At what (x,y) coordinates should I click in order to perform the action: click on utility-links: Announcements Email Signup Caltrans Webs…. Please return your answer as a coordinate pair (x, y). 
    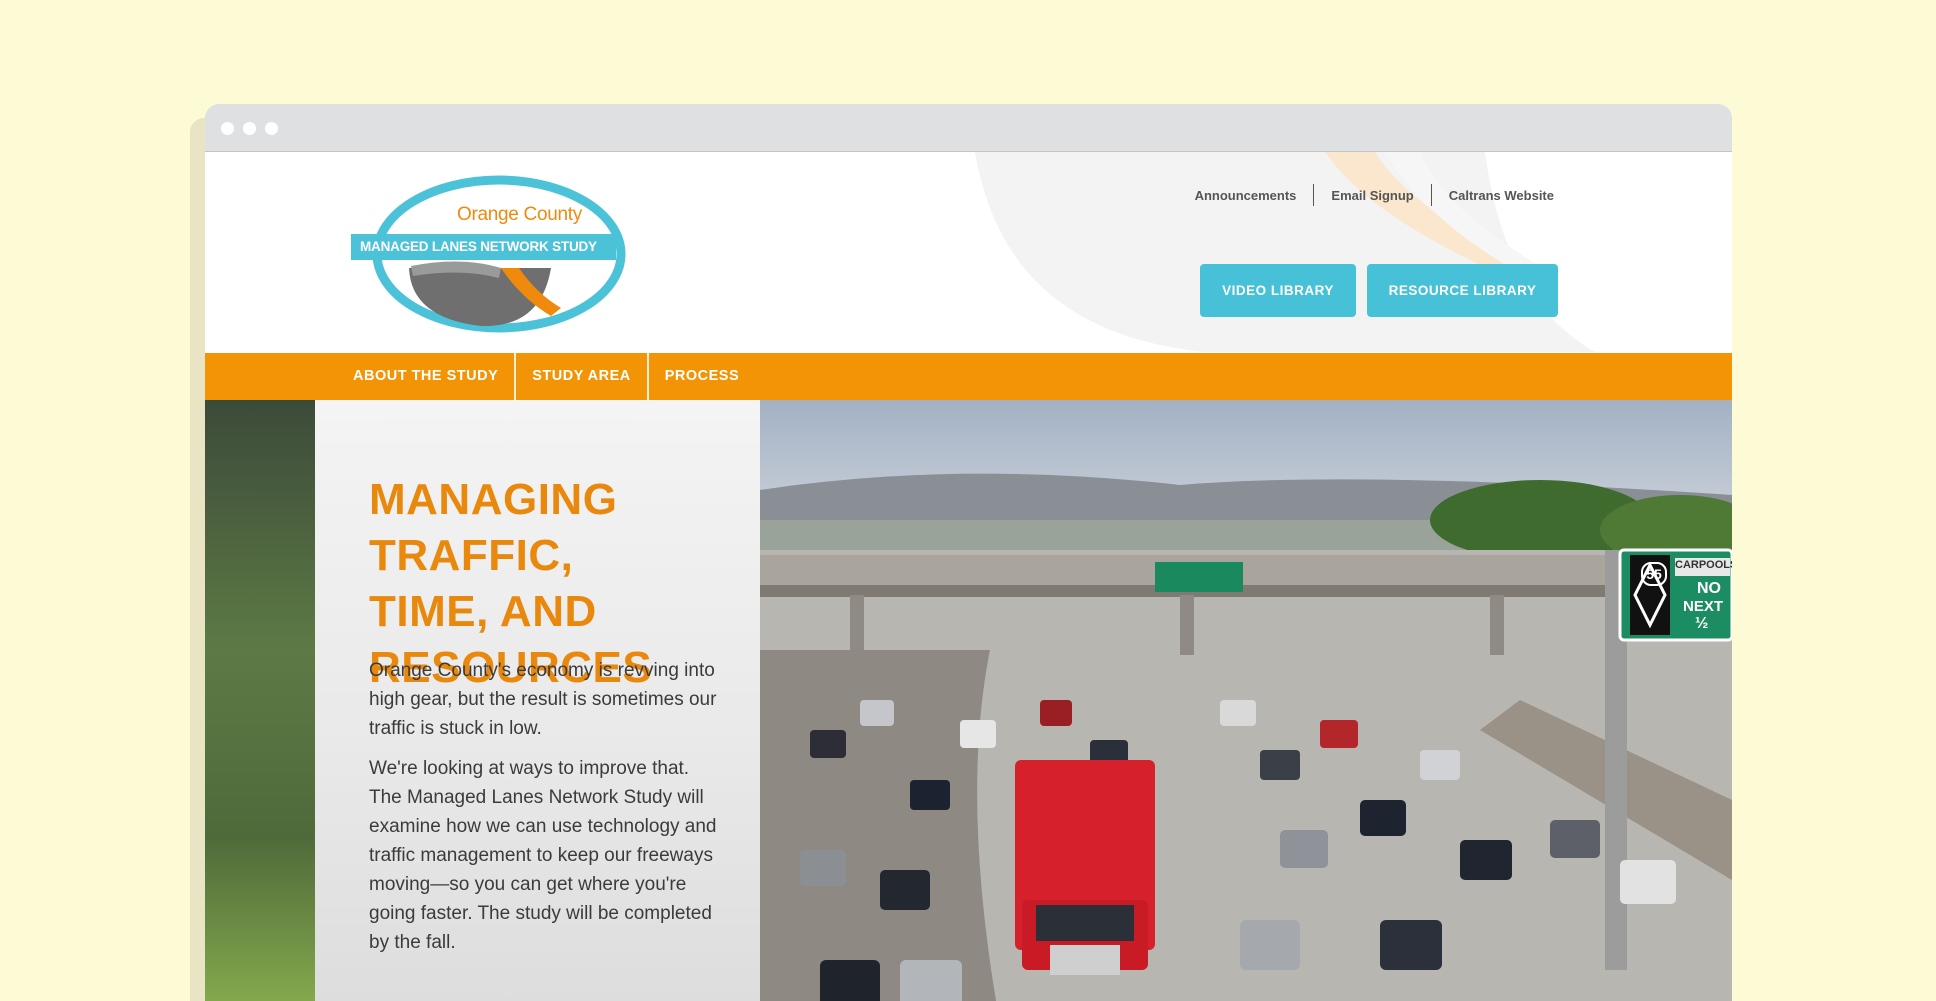
    Looking at the image, I should click on (1366, 195).